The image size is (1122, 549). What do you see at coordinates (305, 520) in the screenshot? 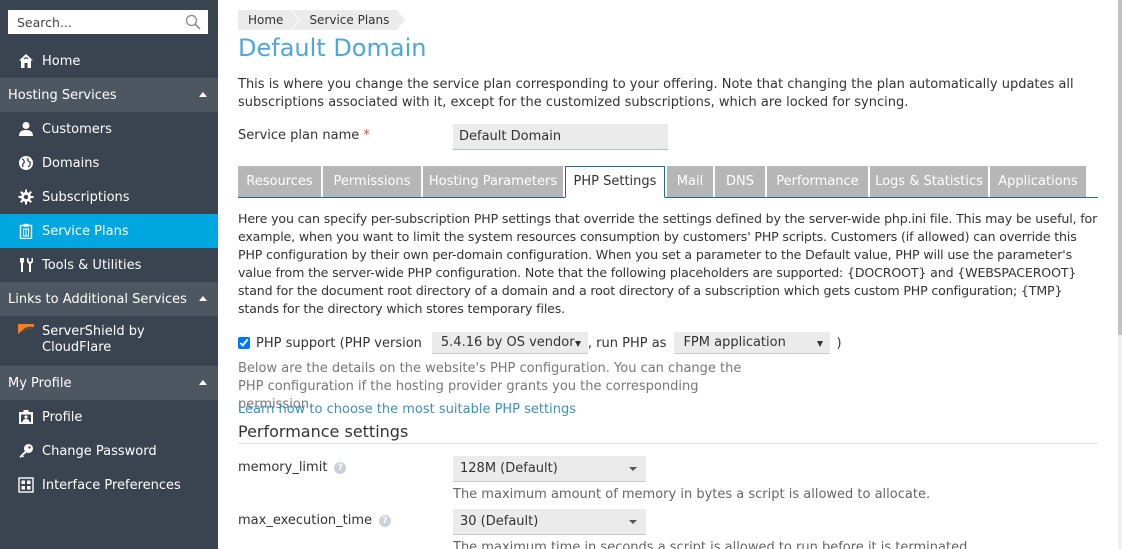
I see `param-name: max_execution_time` at bounding box center [305, 520].